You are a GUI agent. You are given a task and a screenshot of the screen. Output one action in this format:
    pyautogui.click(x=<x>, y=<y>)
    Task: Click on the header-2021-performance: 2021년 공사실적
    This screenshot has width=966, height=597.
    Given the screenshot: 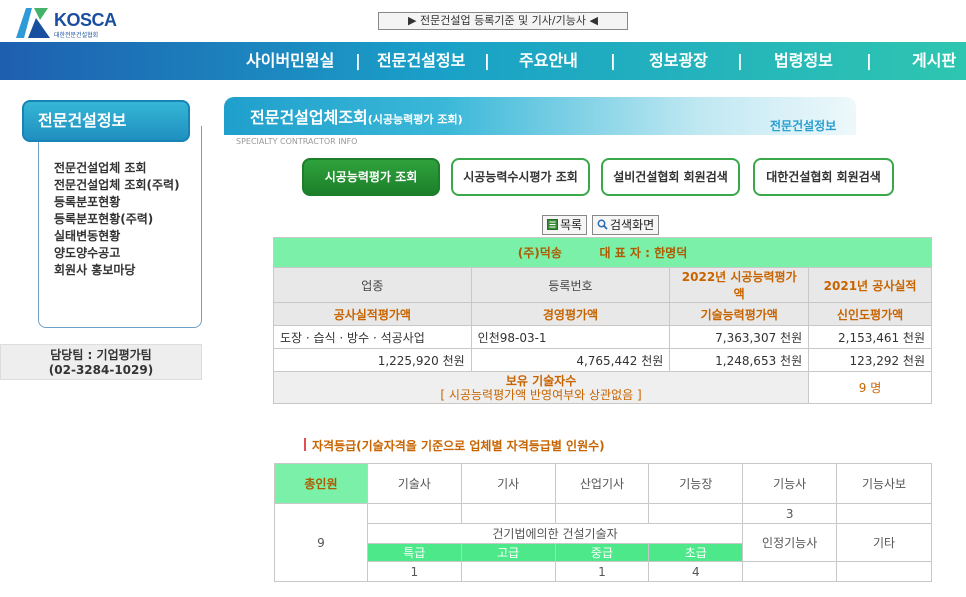 What is the action you would take?
    pyautogui.click(x=870, y=285)
    